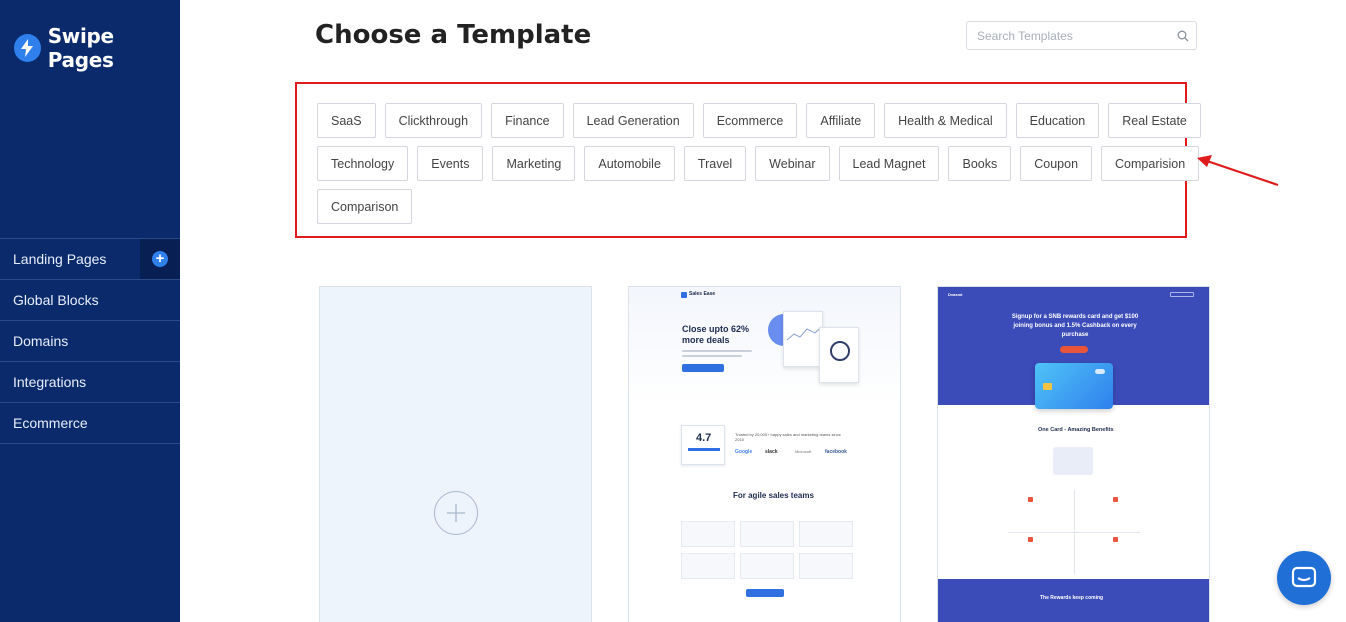 Image resolution: width=1346 pixels, height=622 pixels. What do you see at coordinates (90, 382) in the screenshot?
I see `sidebar-item-integrations: Integrations` at bounding box center [90, 382].